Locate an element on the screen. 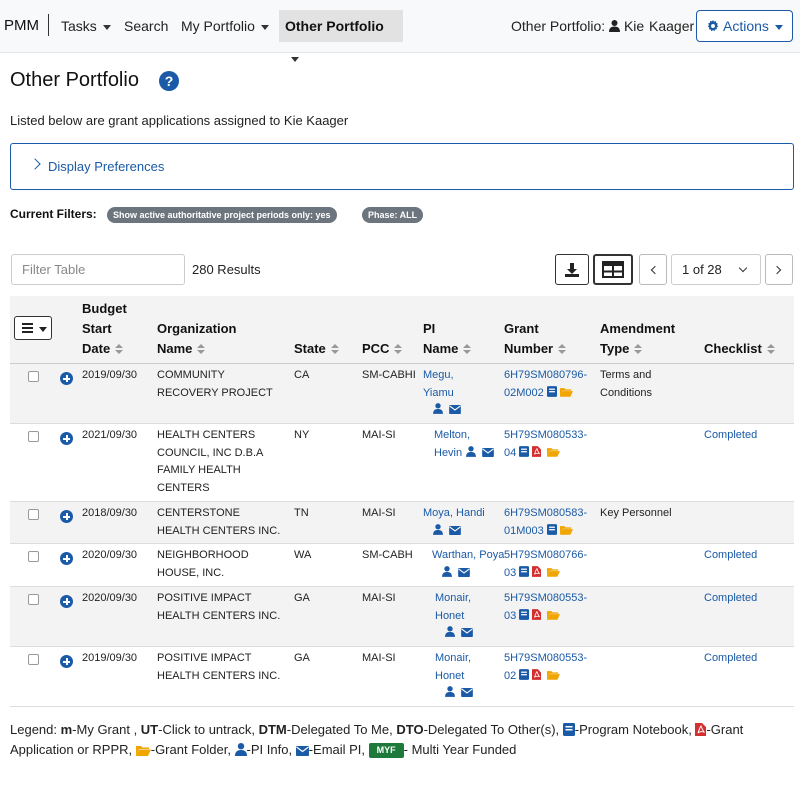 The image size is (800, 800). grant-number-link: 02M002 is located at coordinates (524, 393).